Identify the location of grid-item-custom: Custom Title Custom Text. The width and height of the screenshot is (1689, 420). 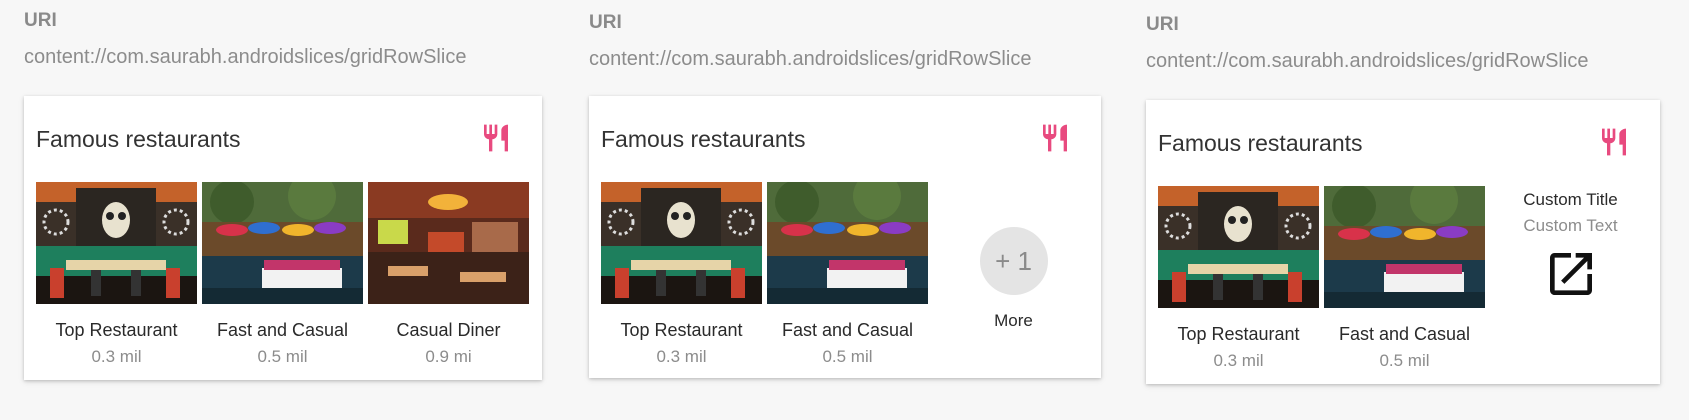
(1570, 244).